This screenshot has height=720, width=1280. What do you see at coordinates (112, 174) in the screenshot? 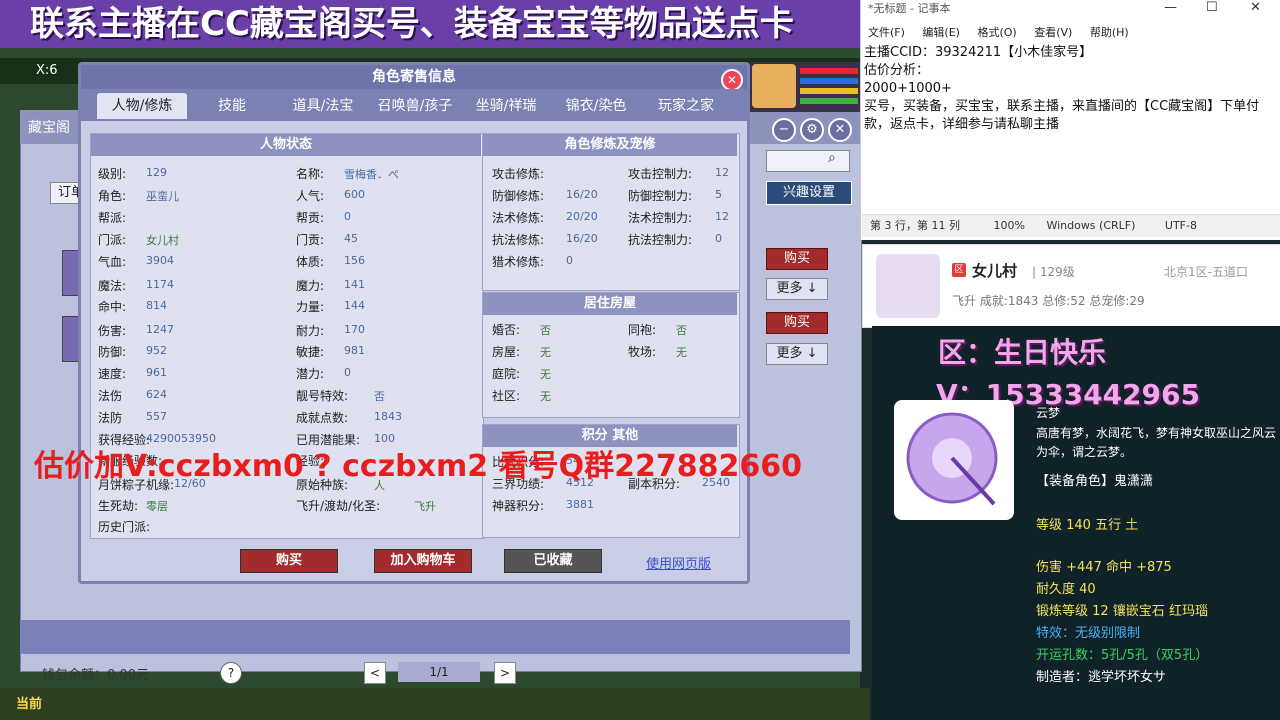
I see `field-label: 级别:` at bounding box center [112, 174].